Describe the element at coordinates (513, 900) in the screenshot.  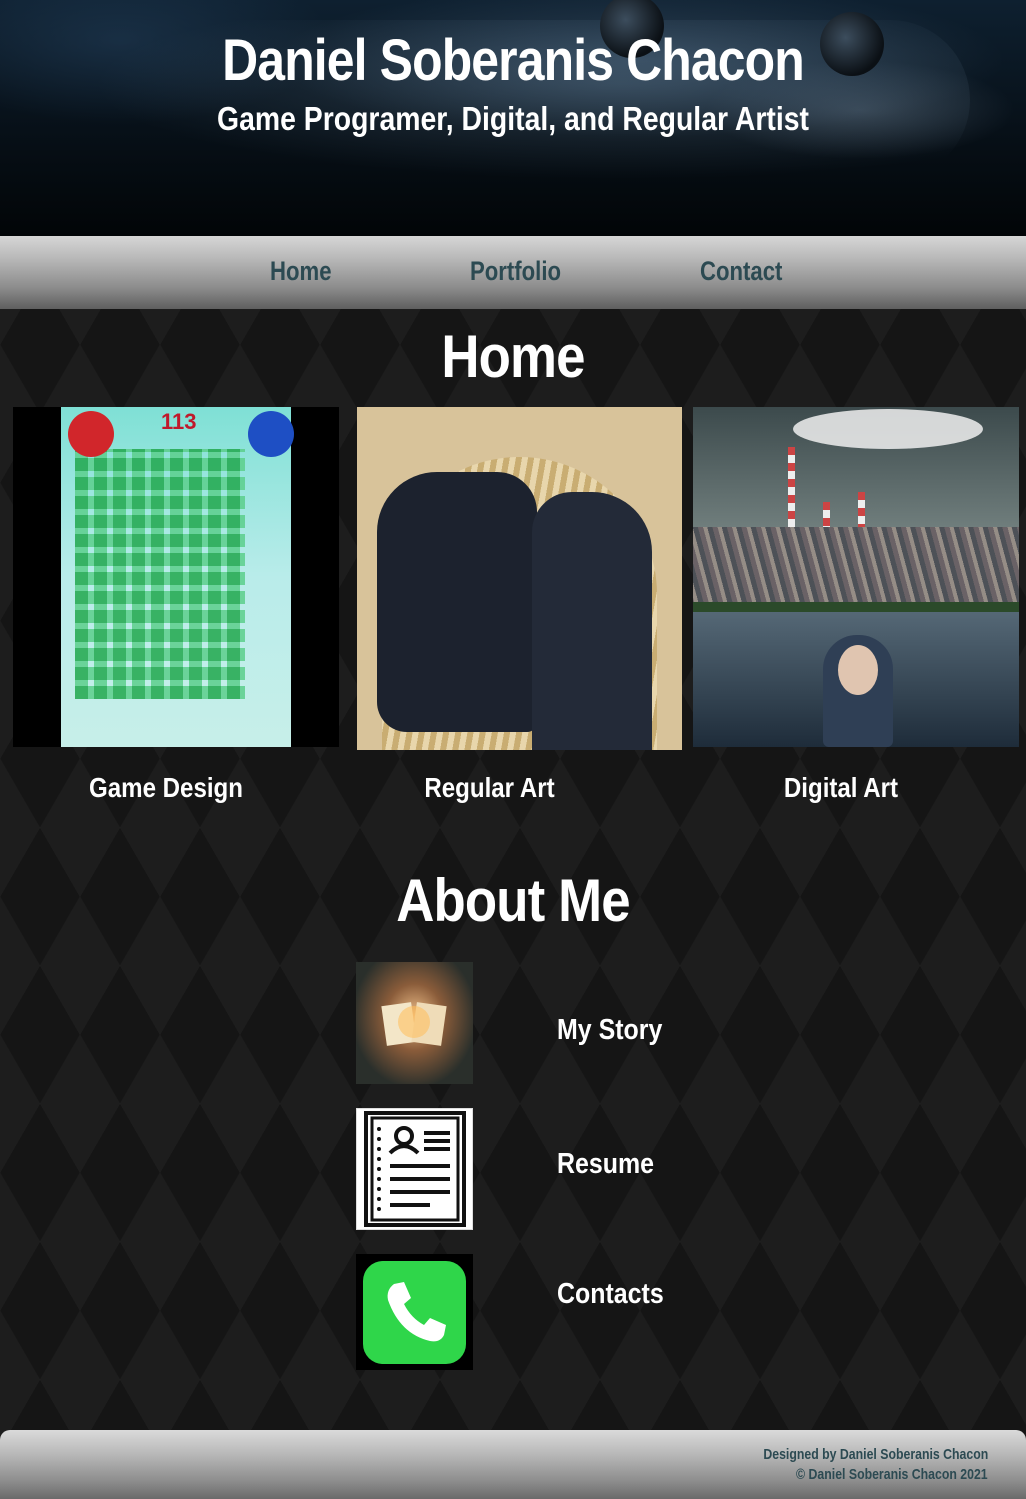
I see `about-heading: About Me` at that location.